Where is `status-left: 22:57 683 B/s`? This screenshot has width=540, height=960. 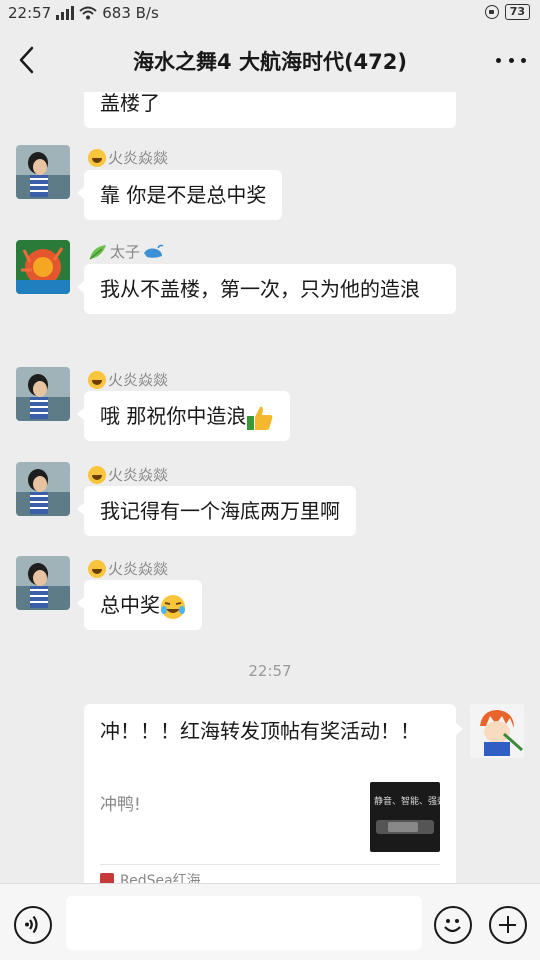 status-left: 22:57 683 B/s is located at coordinates (83, 13).